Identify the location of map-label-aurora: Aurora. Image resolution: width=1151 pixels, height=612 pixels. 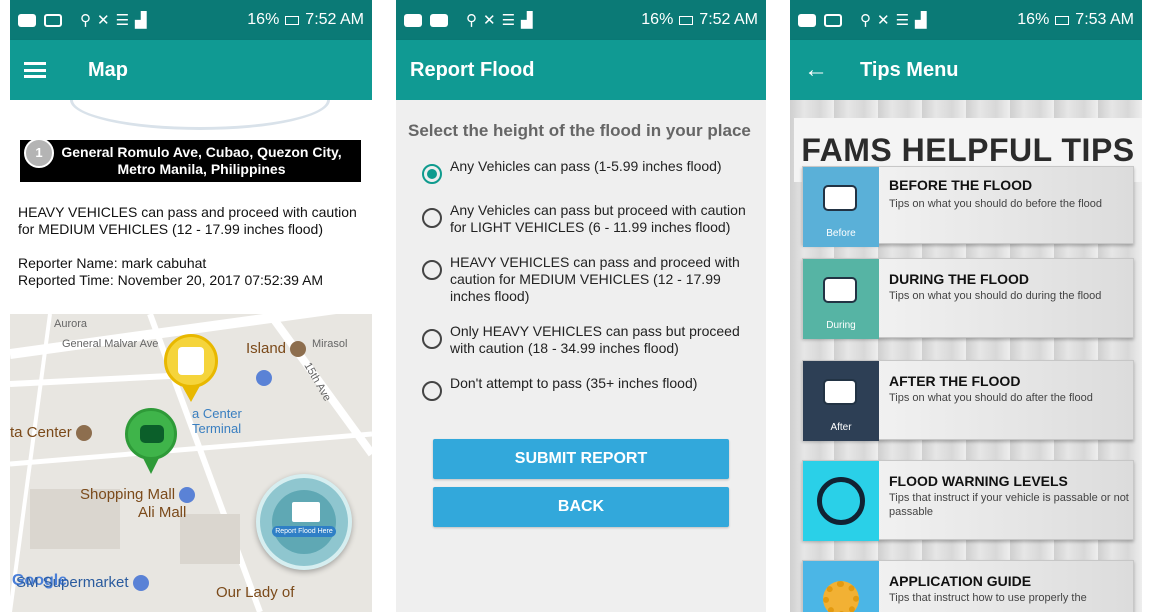
(71, 324).